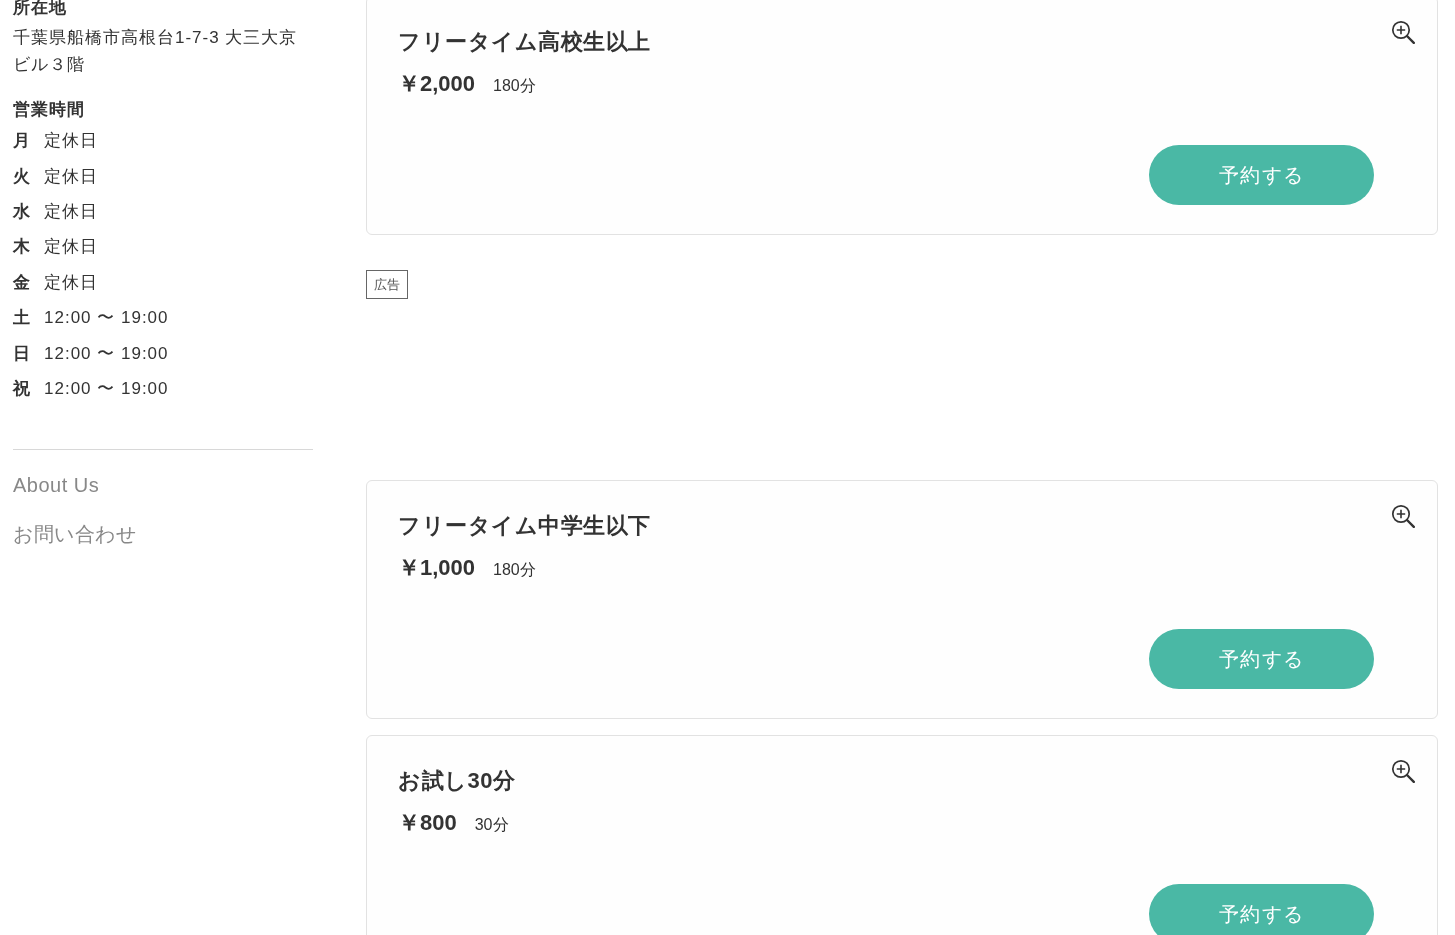  I want to click on footer-link: About Us, so click(56, 485).